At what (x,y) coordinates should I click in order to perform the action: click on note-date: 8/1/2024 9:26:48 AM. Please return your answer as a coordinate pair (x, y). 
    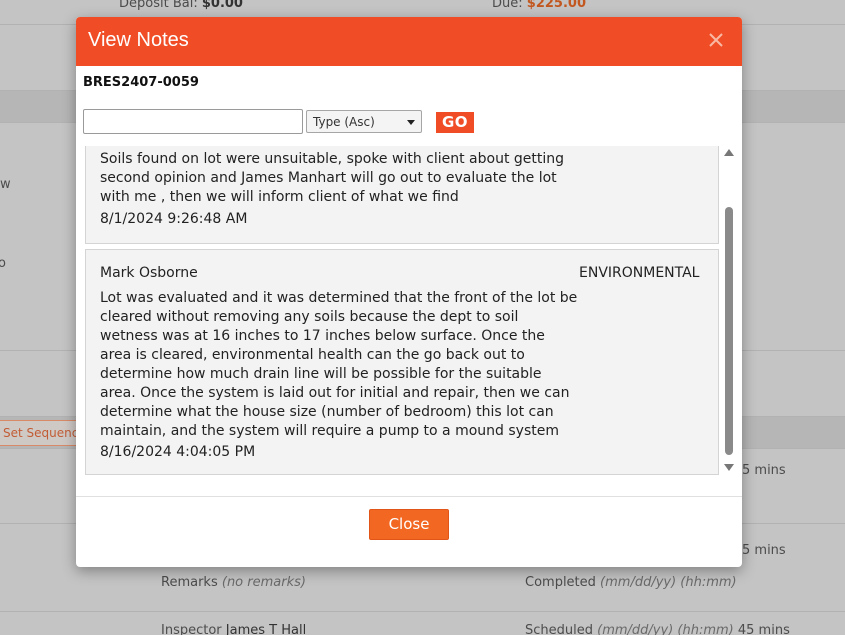
    Looking at the image, I should click on (174, 219).